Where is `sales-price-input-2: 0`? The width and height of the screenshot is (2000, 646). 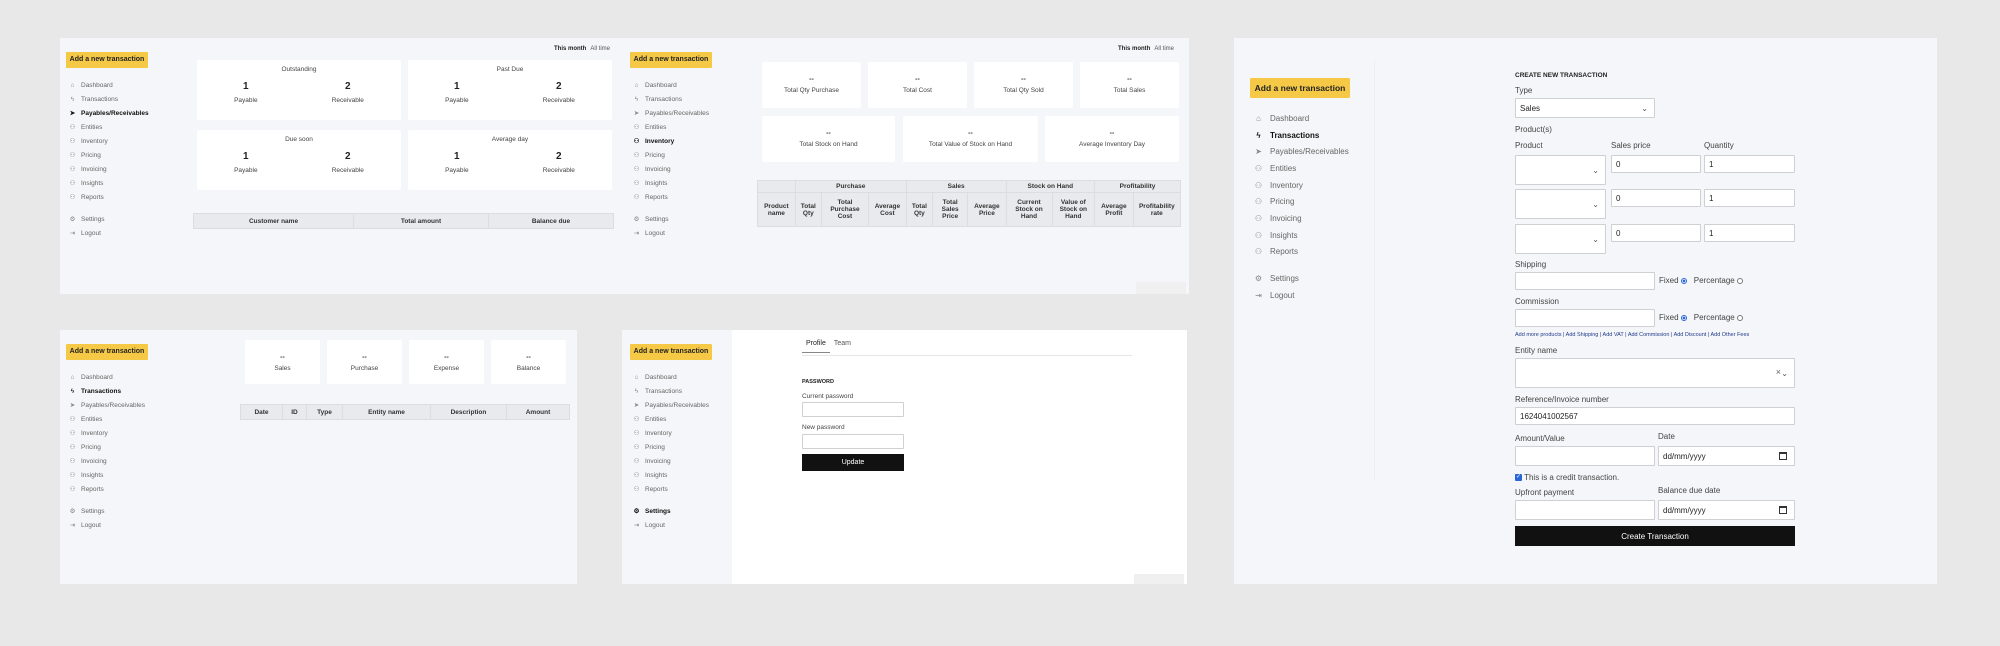 sales-price-input-2: 0 is located at coordinates (1656, 198).